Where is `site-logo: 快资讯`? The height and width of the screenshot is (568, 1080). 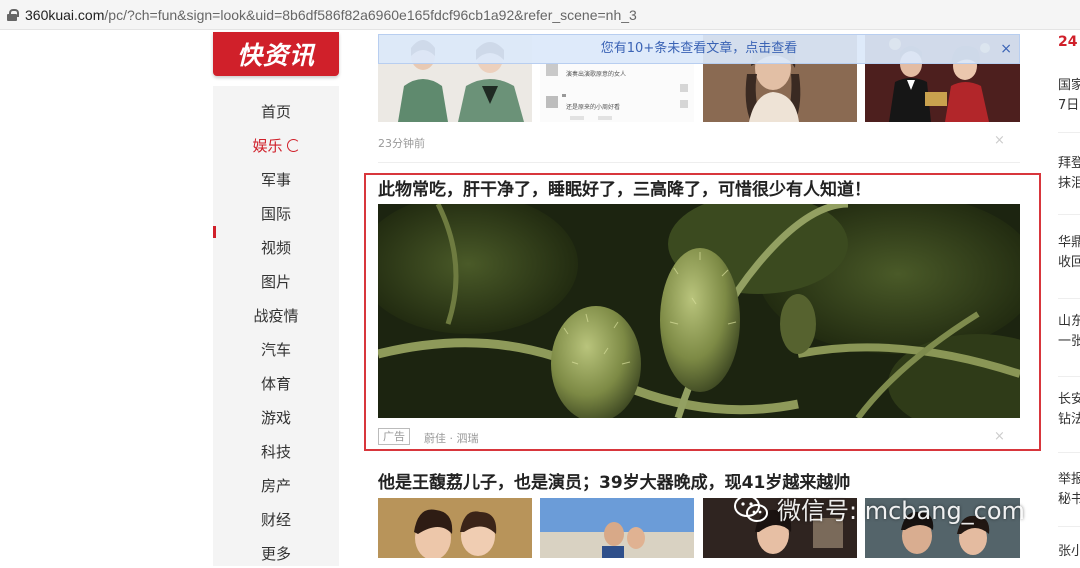 site-logo: 快资讯 is located at coordinates (276, 54).